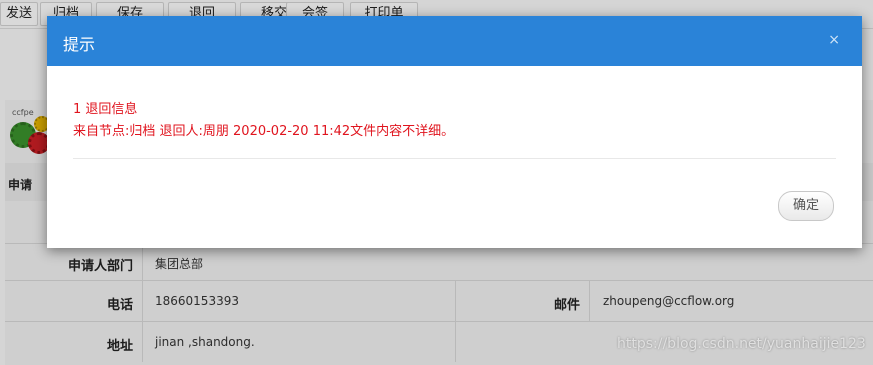 The height and width of the screenshot is (365, 873). I want to click on return-info-detail: 来自节点:归档 退回人:周朋 2020-02-20 11:42文件内容不详细。, so click(264, 131).